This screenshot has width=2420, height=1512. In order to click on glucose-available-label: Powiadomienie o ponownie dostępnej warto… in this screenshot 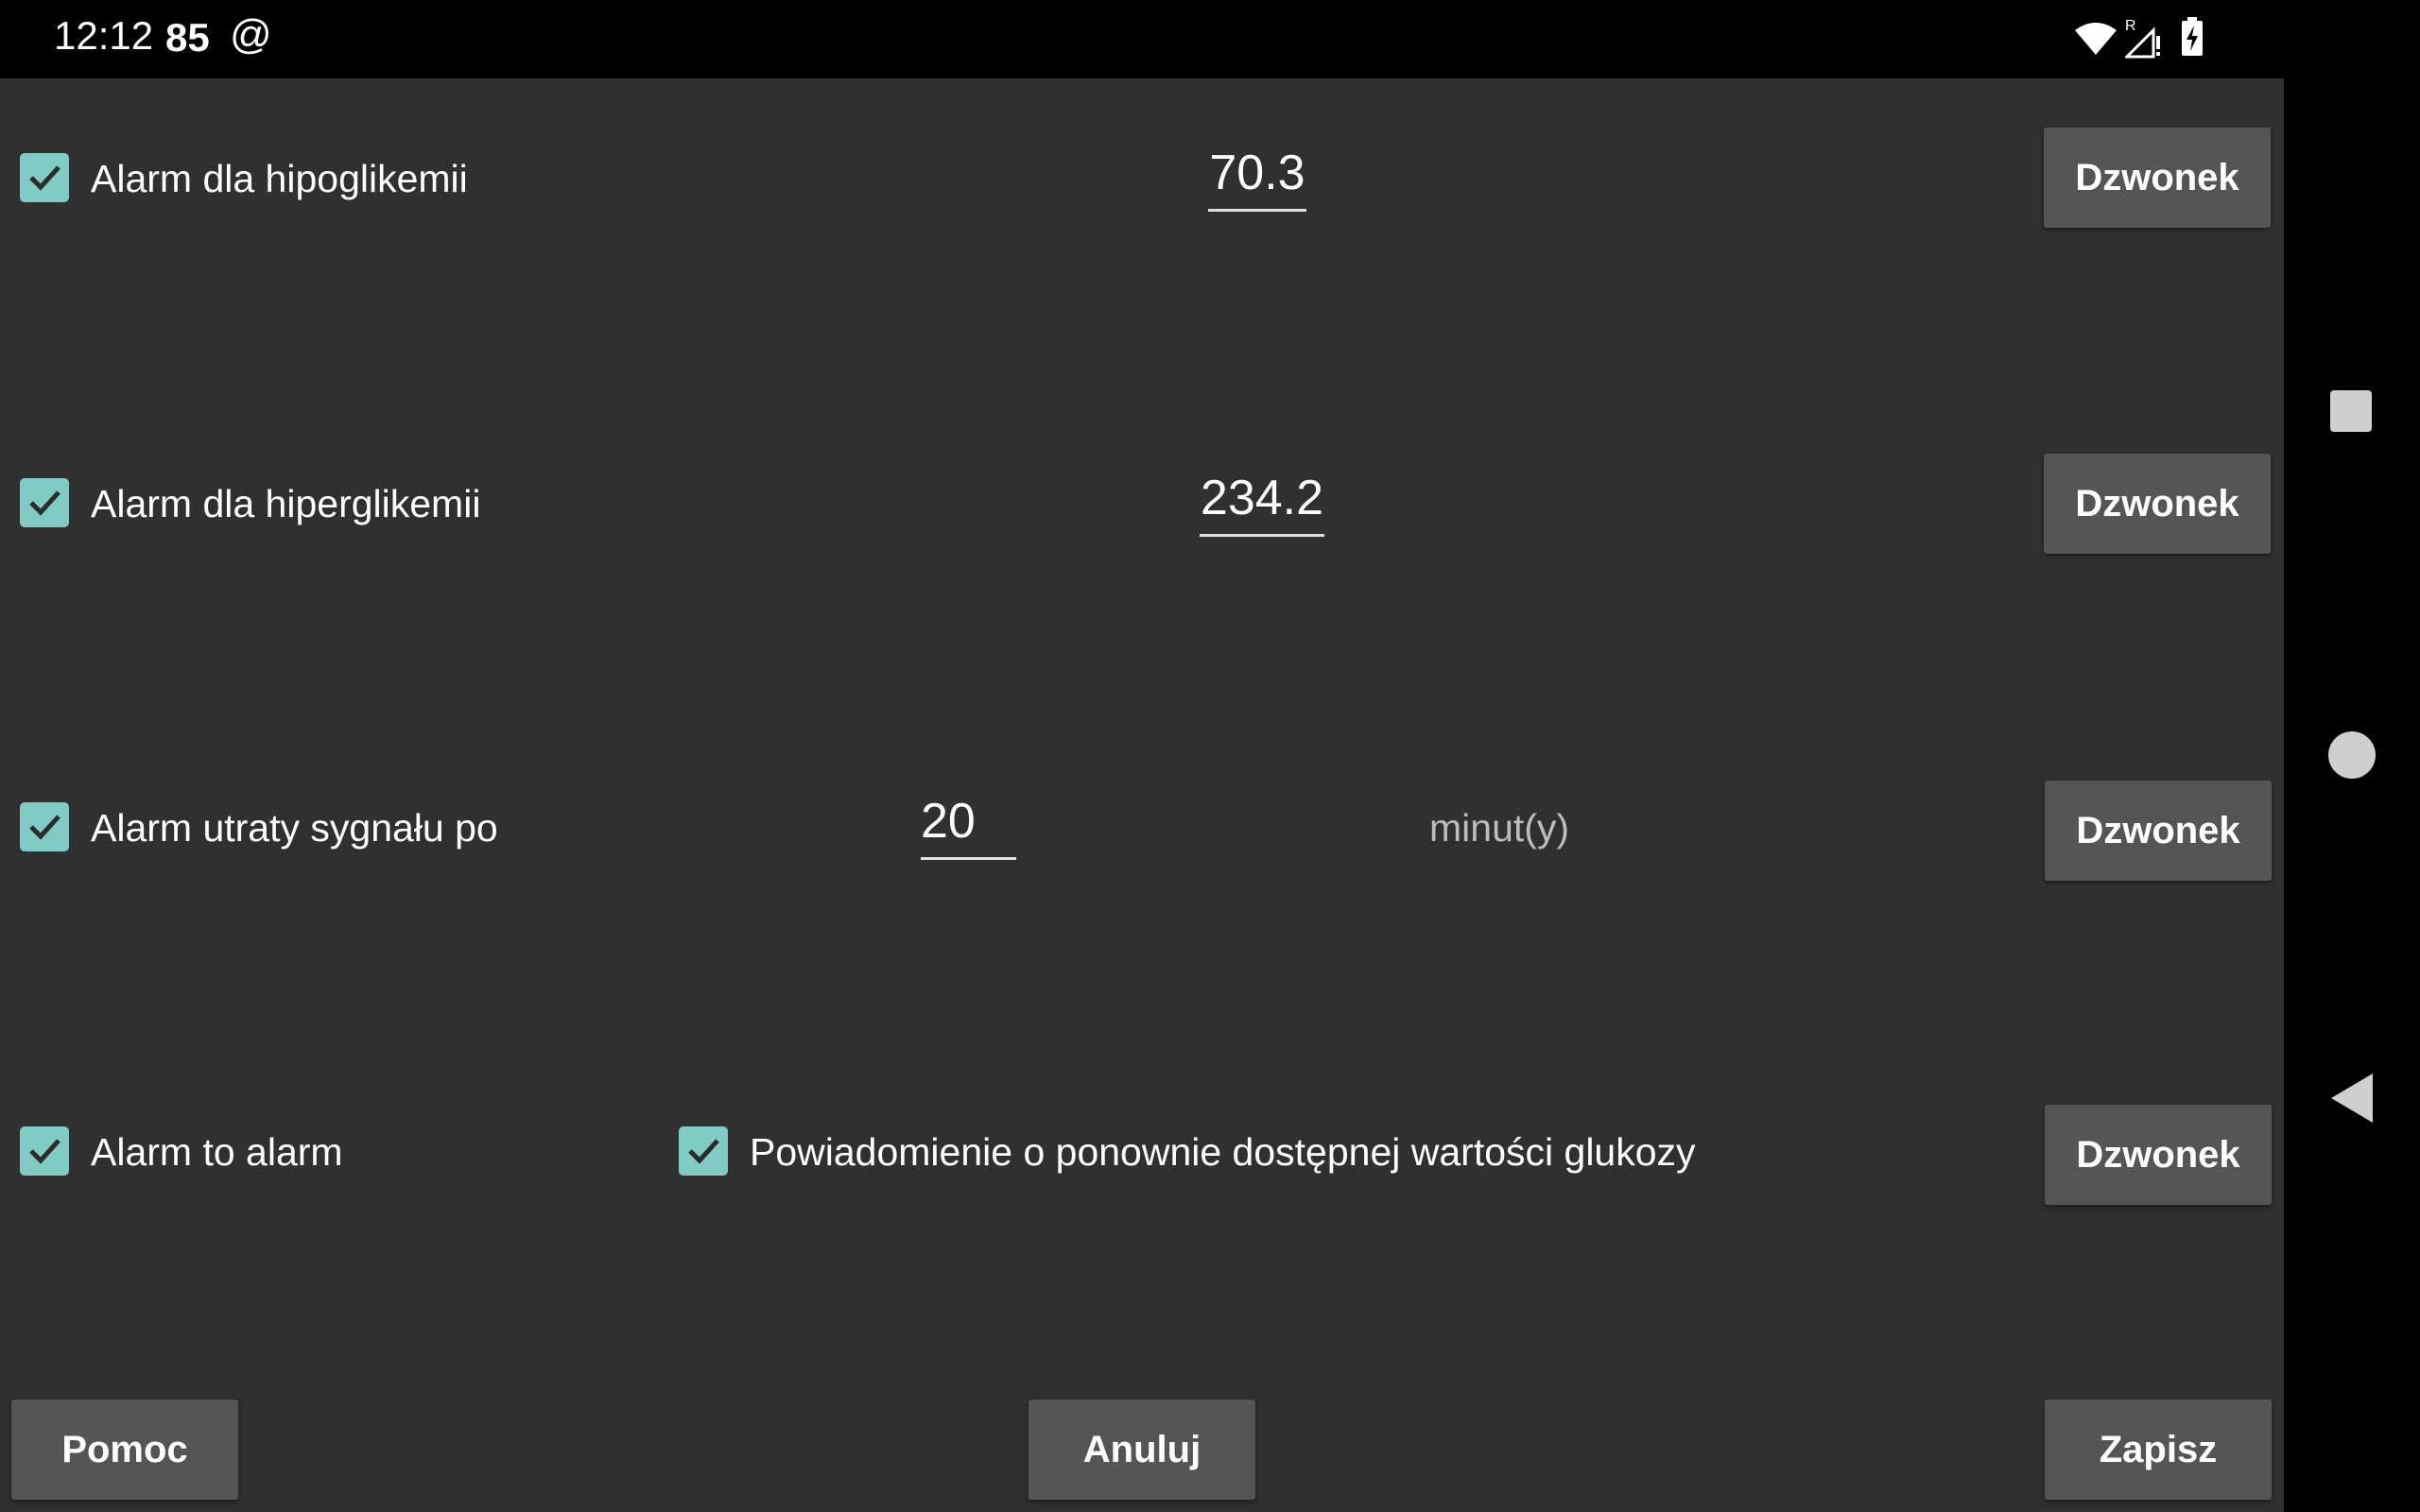, I will do `click(1223, 1152)`.